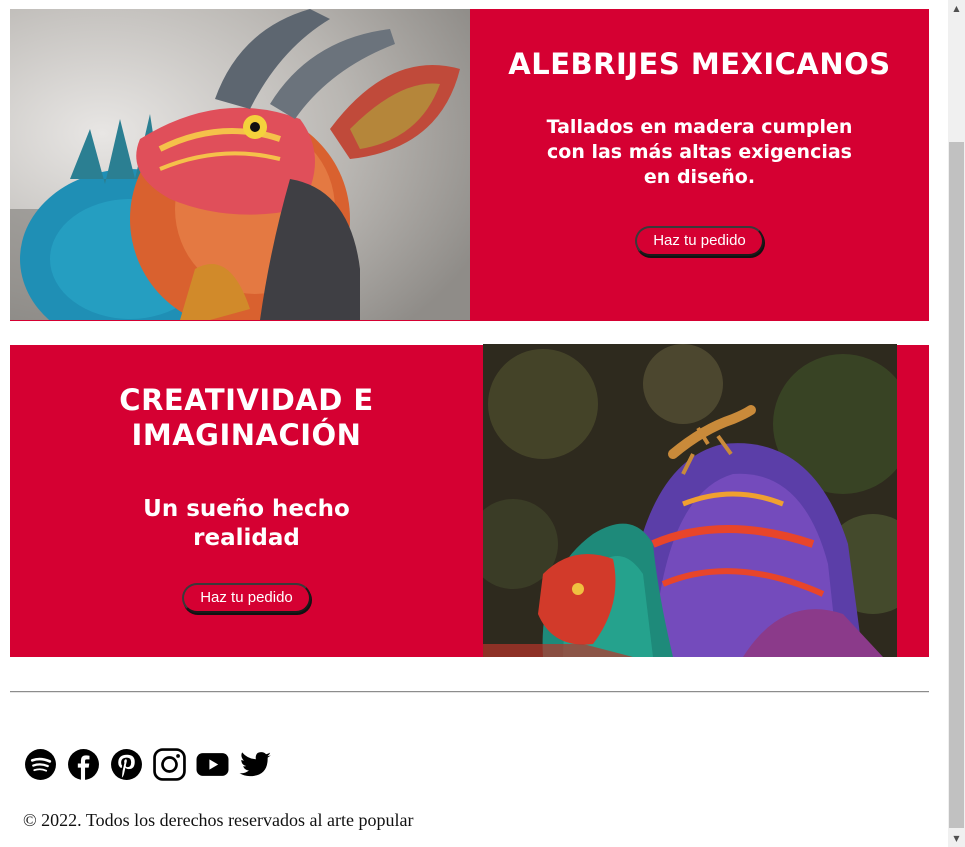 This screenshot has height=847, width=965. I want to click on banner-title: CREATIVIDAD E IMAGINACIÓN, so click(246, 417).